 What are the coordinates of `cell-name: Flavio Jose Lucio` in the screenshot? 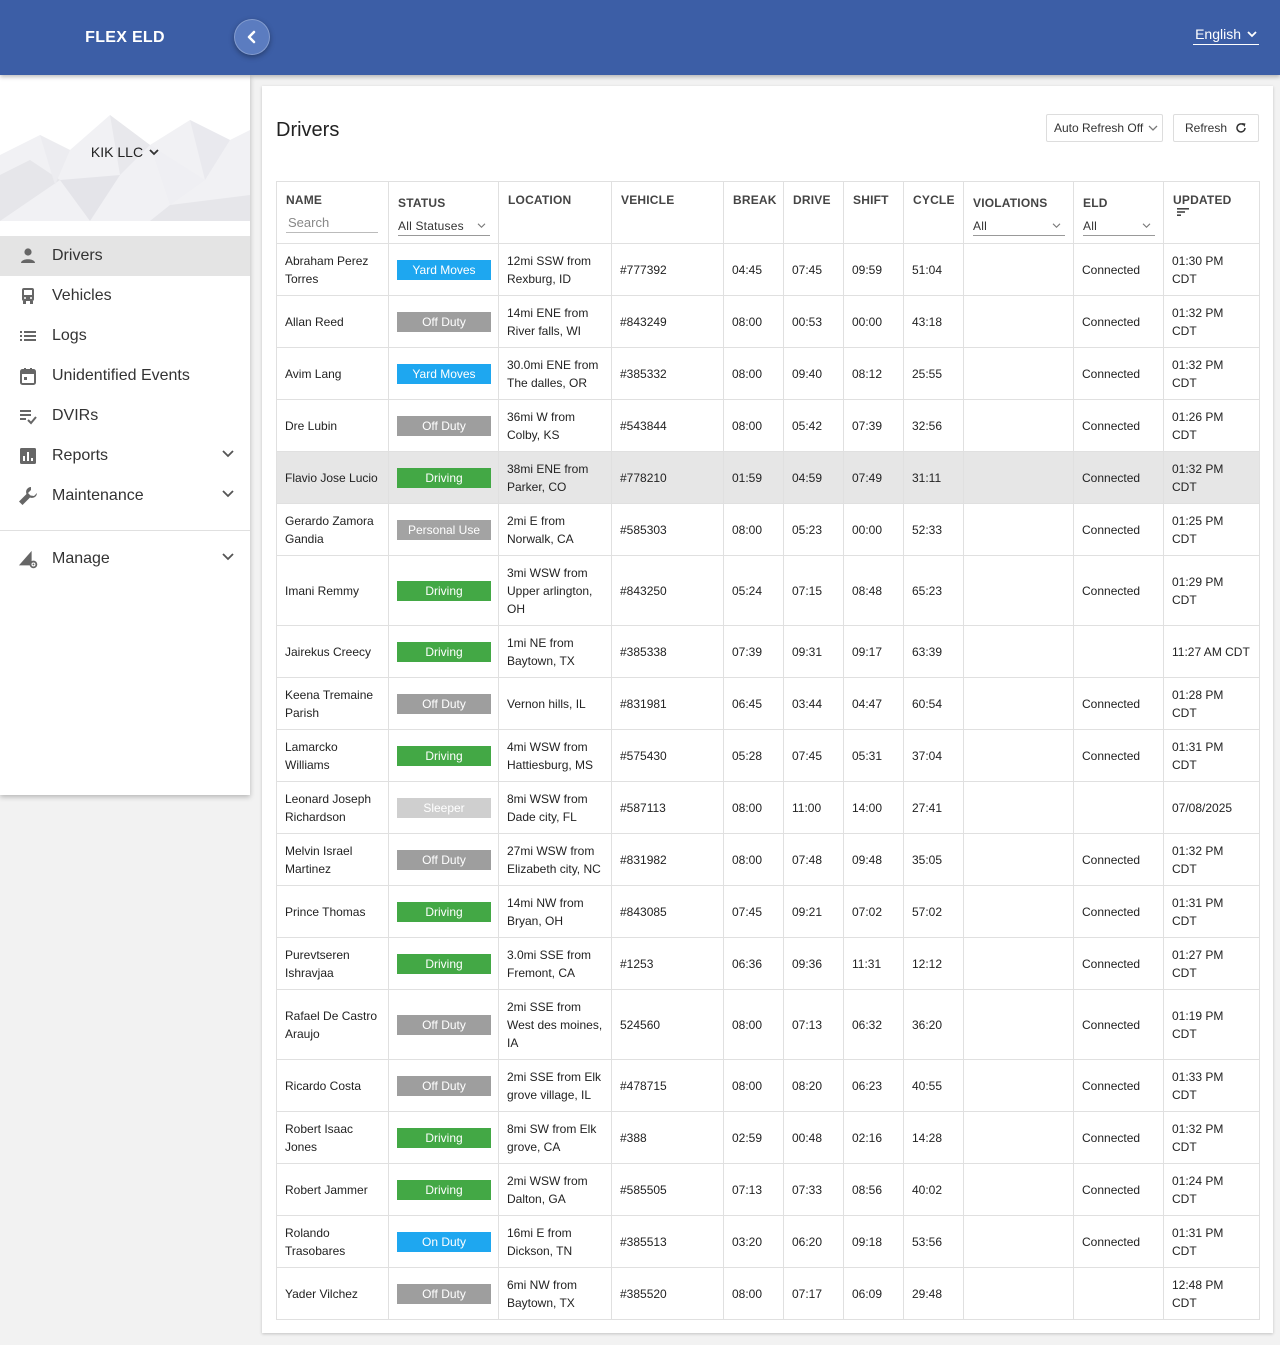 It's located at (332, 477).